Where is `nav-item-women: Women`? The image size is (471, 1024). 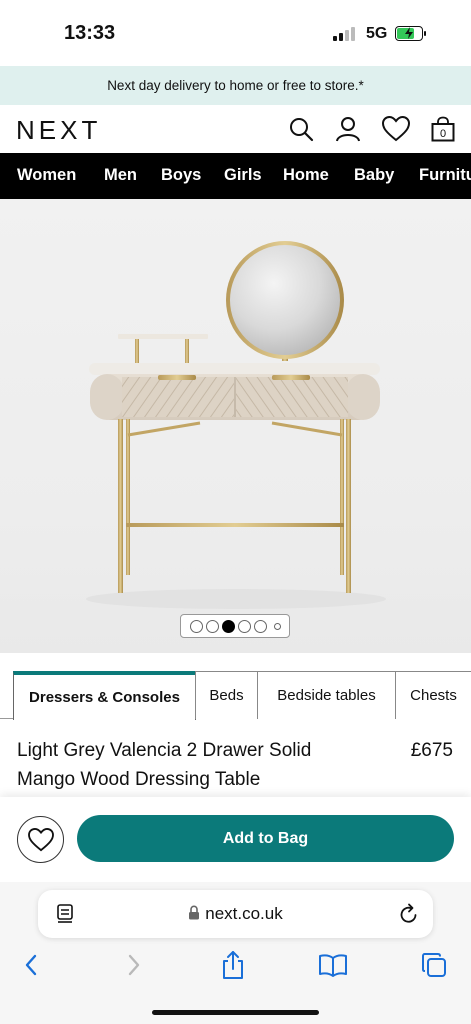 nav-item-women: Women is located at coordinates (46, 175).